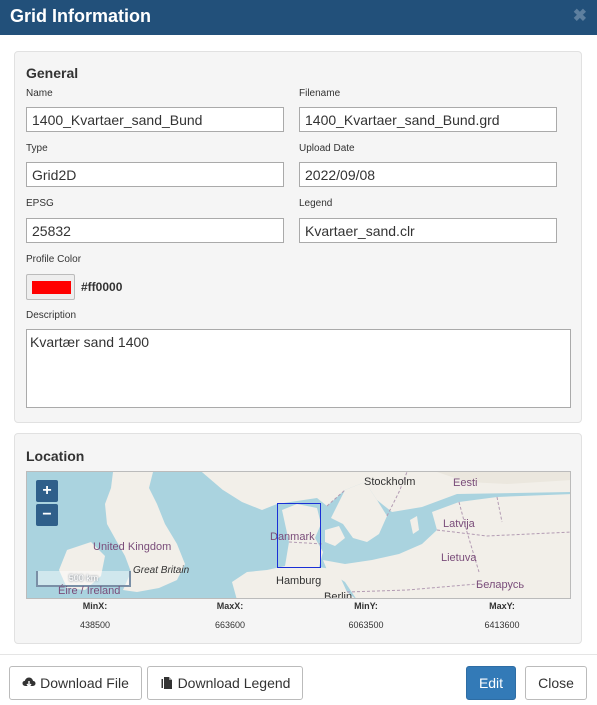 This screenshot has height=705, width=597. Describe the element at coordinates (428, 119) in the screenshot. I see `filename-field: 1400_Kvartaer_sand_Bund.grd` at that location.